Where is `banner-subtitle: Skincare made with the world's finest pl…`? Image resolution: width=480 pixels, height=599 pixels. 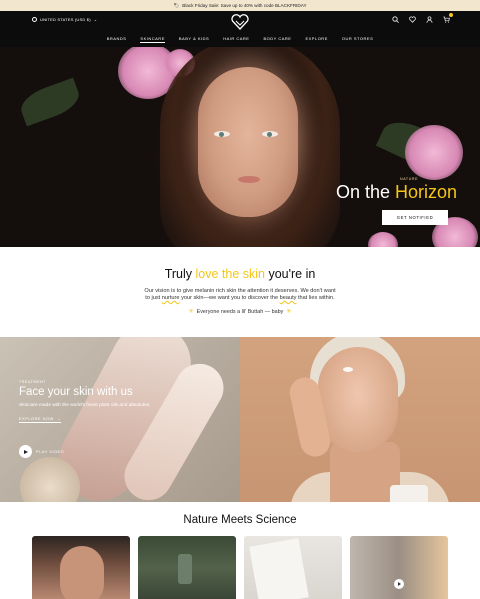
banner-subtitle: Skincare made with the world's finest pl… is located at coordinates (85, 405).